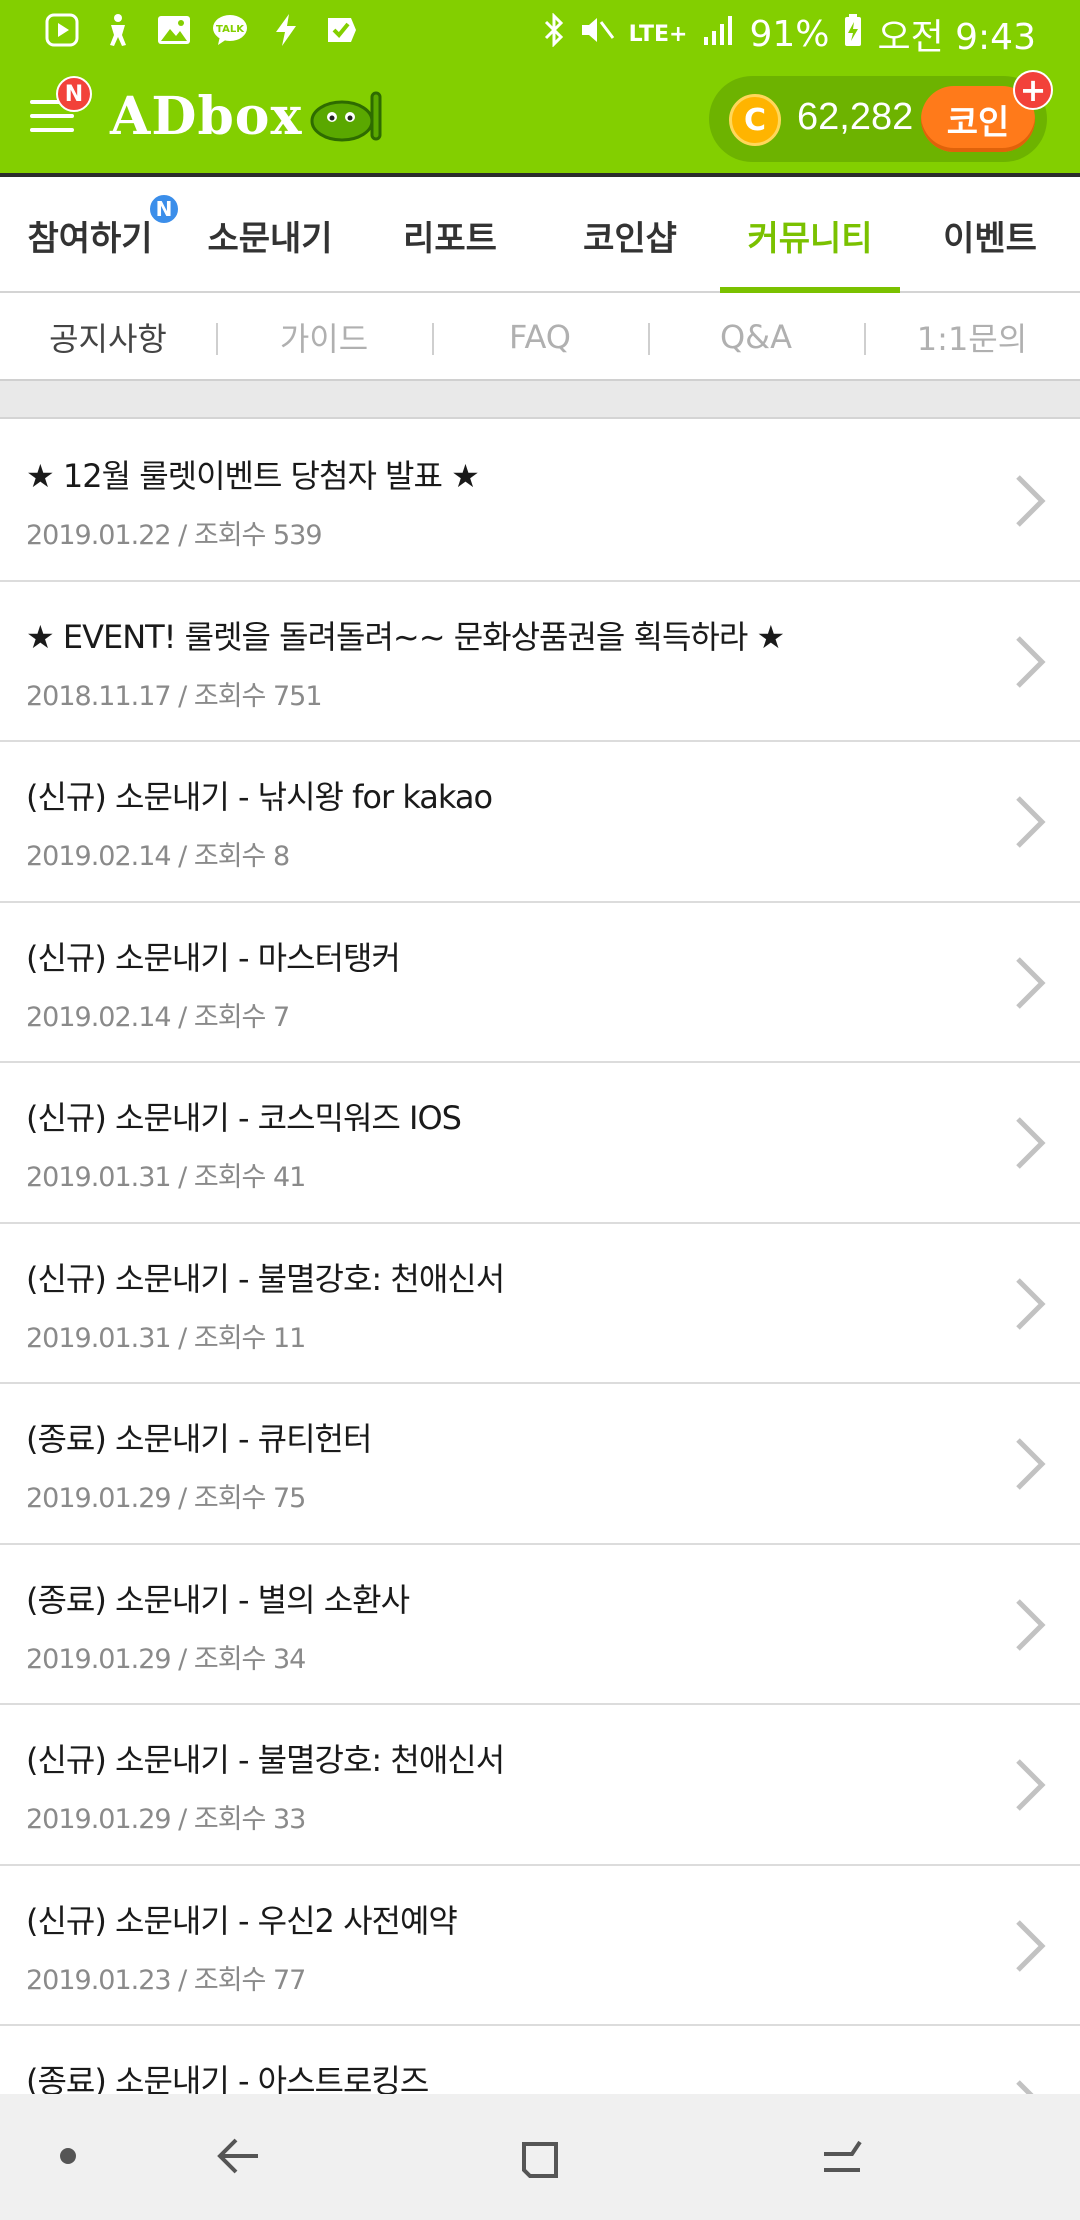  Describe the element at coordinates (718, 34) in the screenshot. I see `signal-icon` at that location.